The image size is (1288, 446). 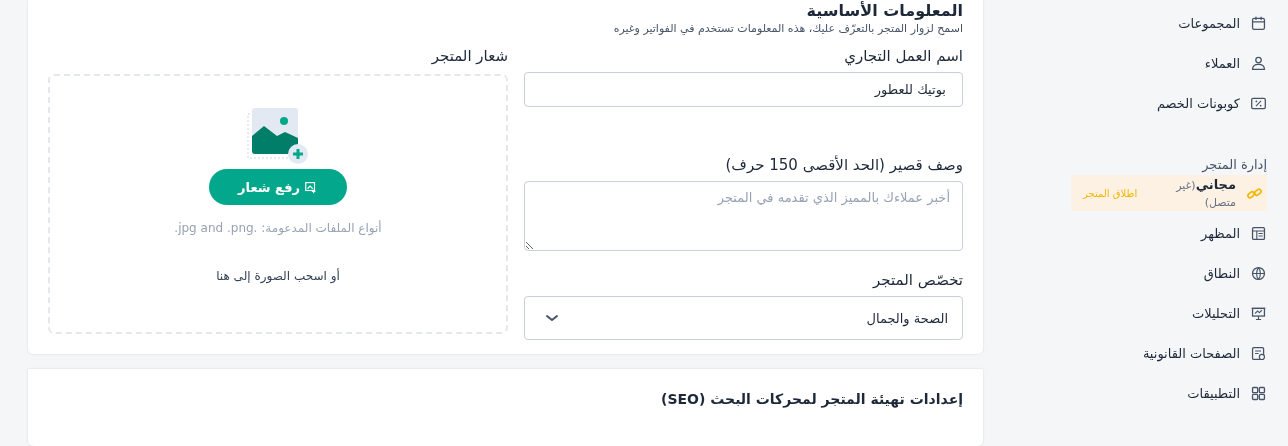 I want to click on specialty-dropdown: الصحة والجمال, so click(x=743, y=318).